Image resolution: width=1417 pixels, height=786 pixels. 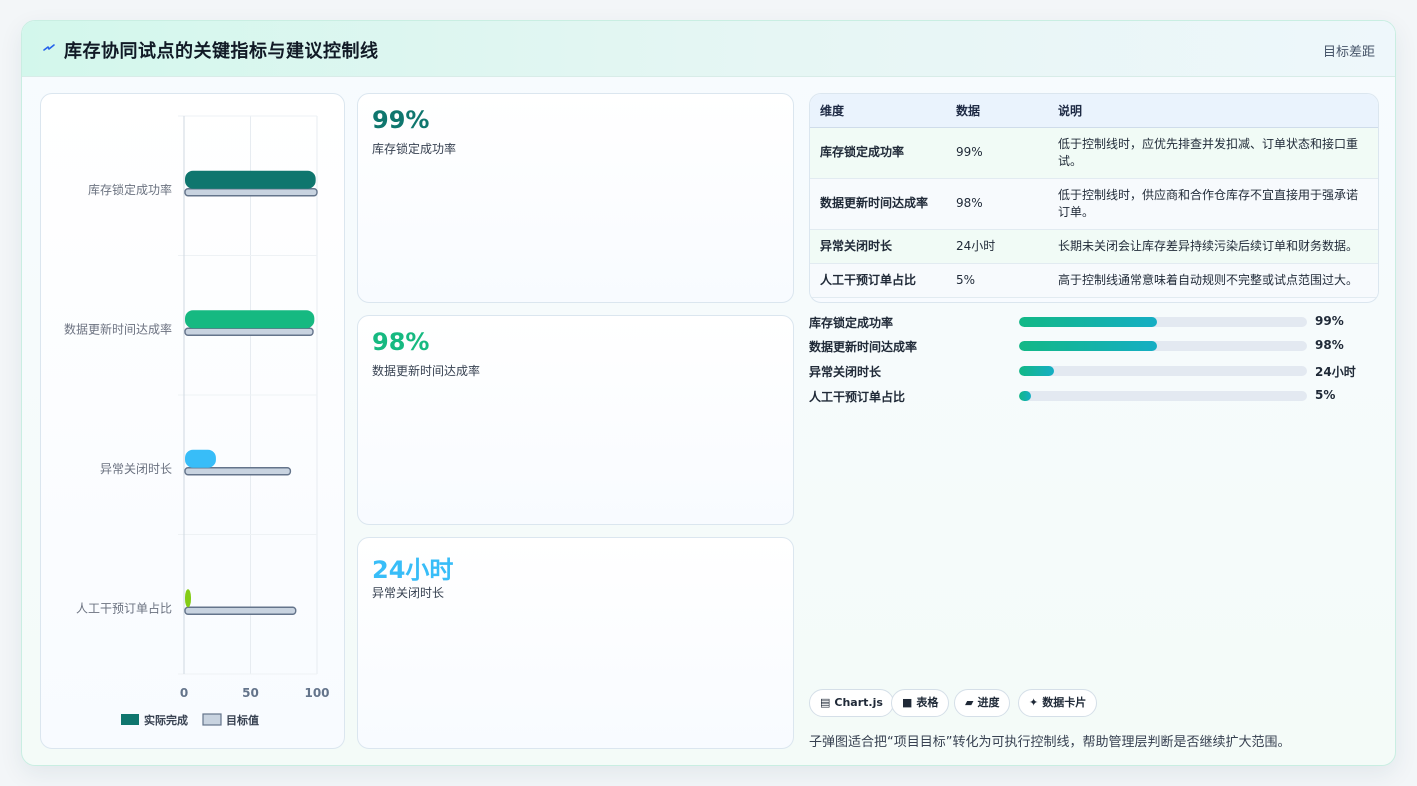 What do you see at coordinates (414, 149) in the screenshot?
I see `kpi-label: 库存锁定成功率` at bounding box center [414, 149].